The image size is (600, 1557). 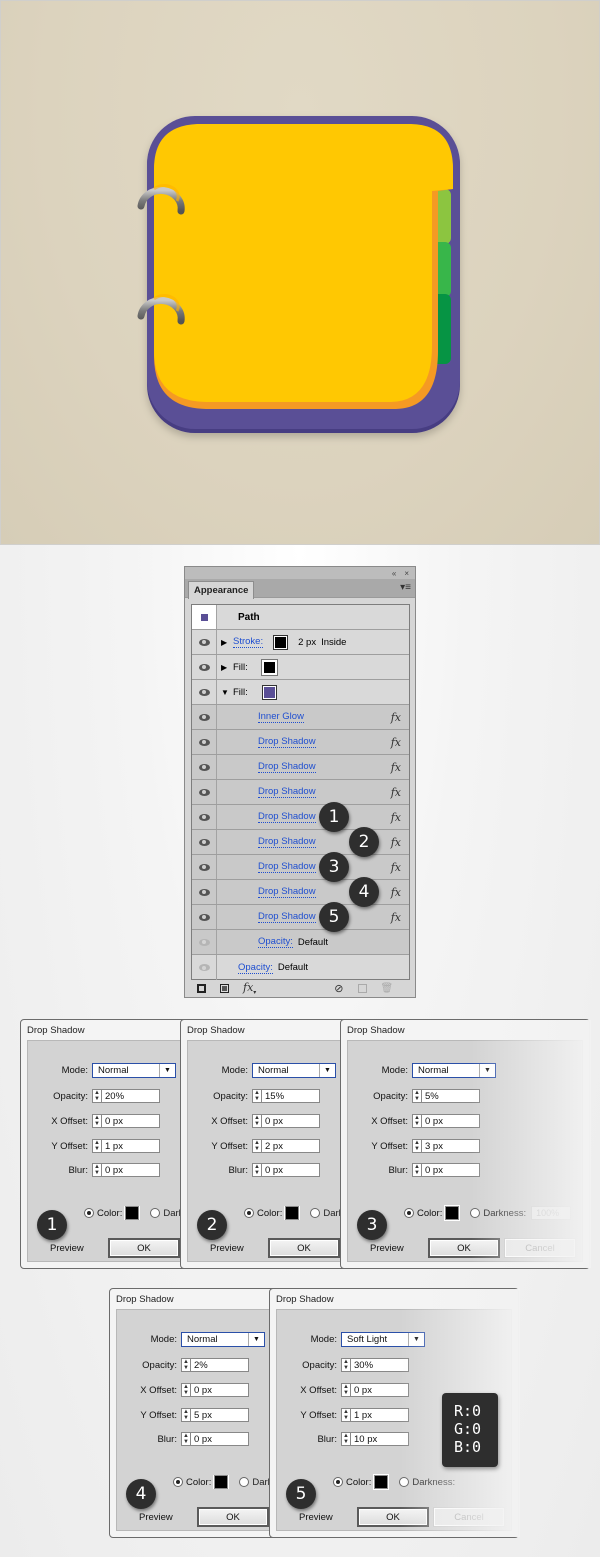 What do you see at coordinates (220, 1415) in the screenshot?
I see `y-offset-field: 5 px` at bounding box center [220, 1415].